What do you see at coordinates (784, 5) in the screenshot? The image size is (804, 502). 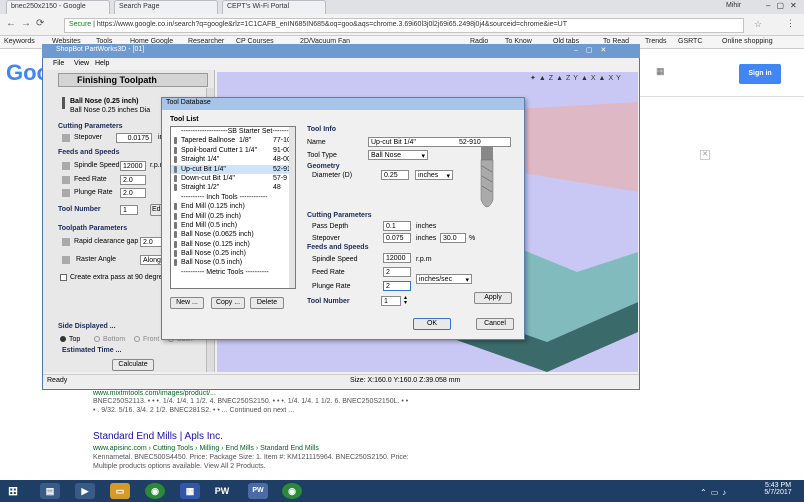 I see `window-controls: –▢✕` at bounding box center [784, 5].